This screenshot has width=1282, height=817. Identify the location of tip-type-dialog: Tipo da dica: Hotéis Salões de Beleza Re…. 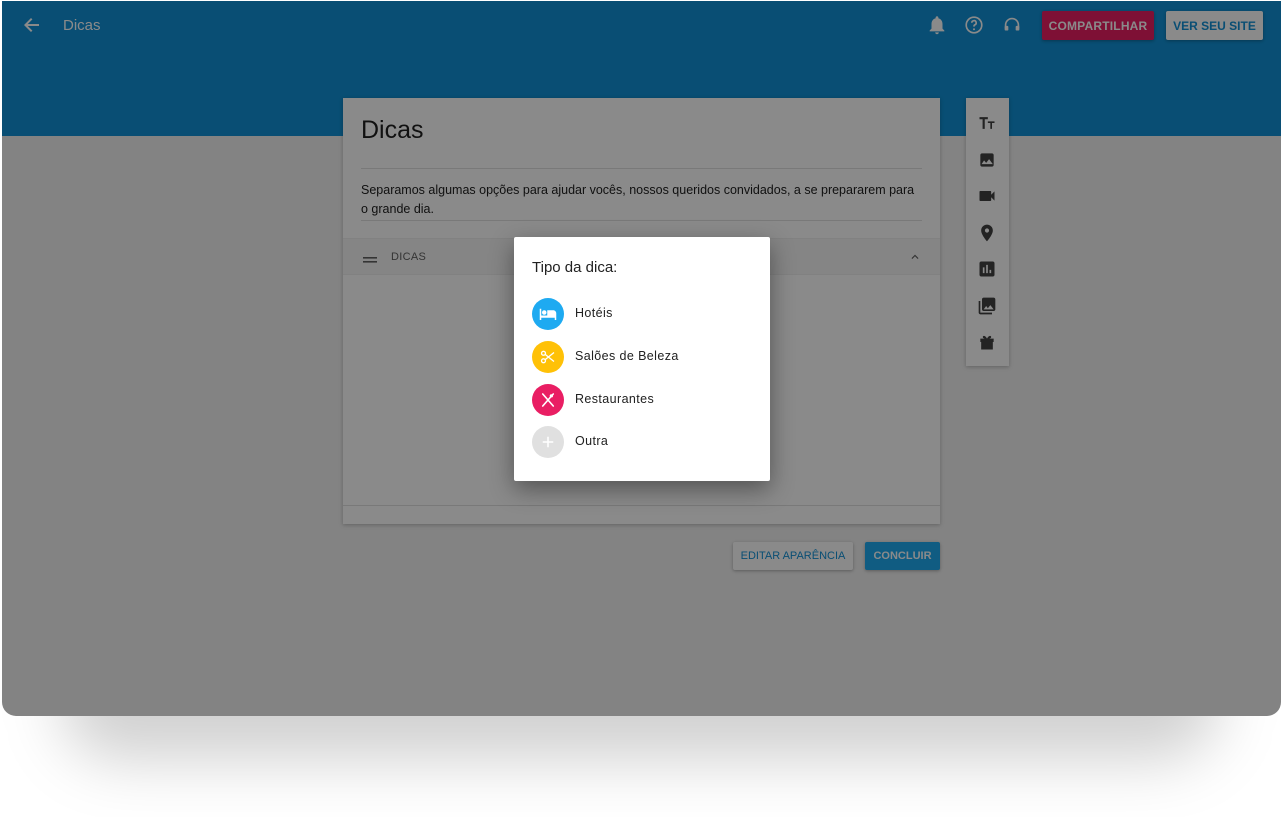
(642, 359).